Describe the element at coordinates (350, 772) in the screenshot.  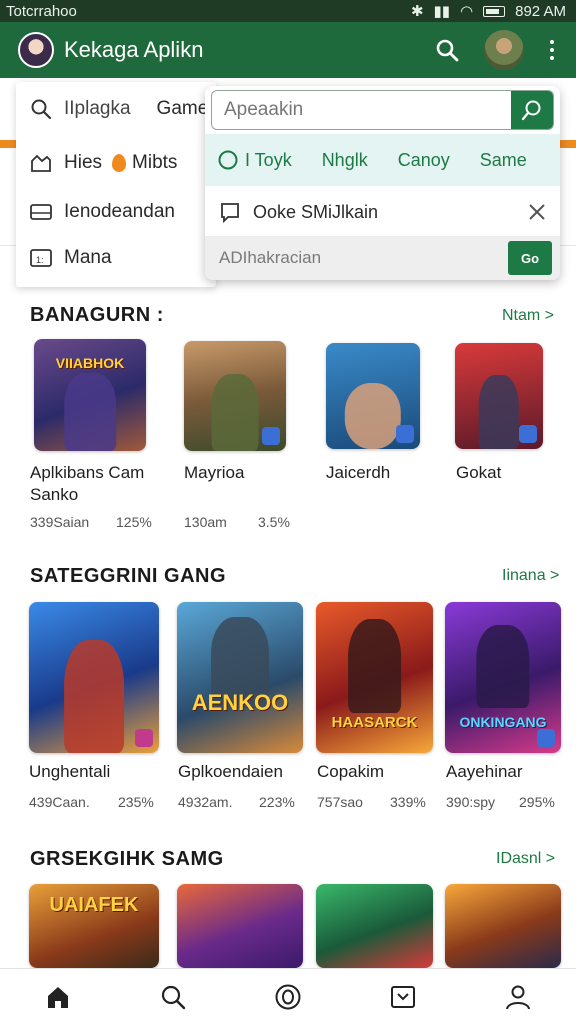
I see `game-name: Copakim` at that location.